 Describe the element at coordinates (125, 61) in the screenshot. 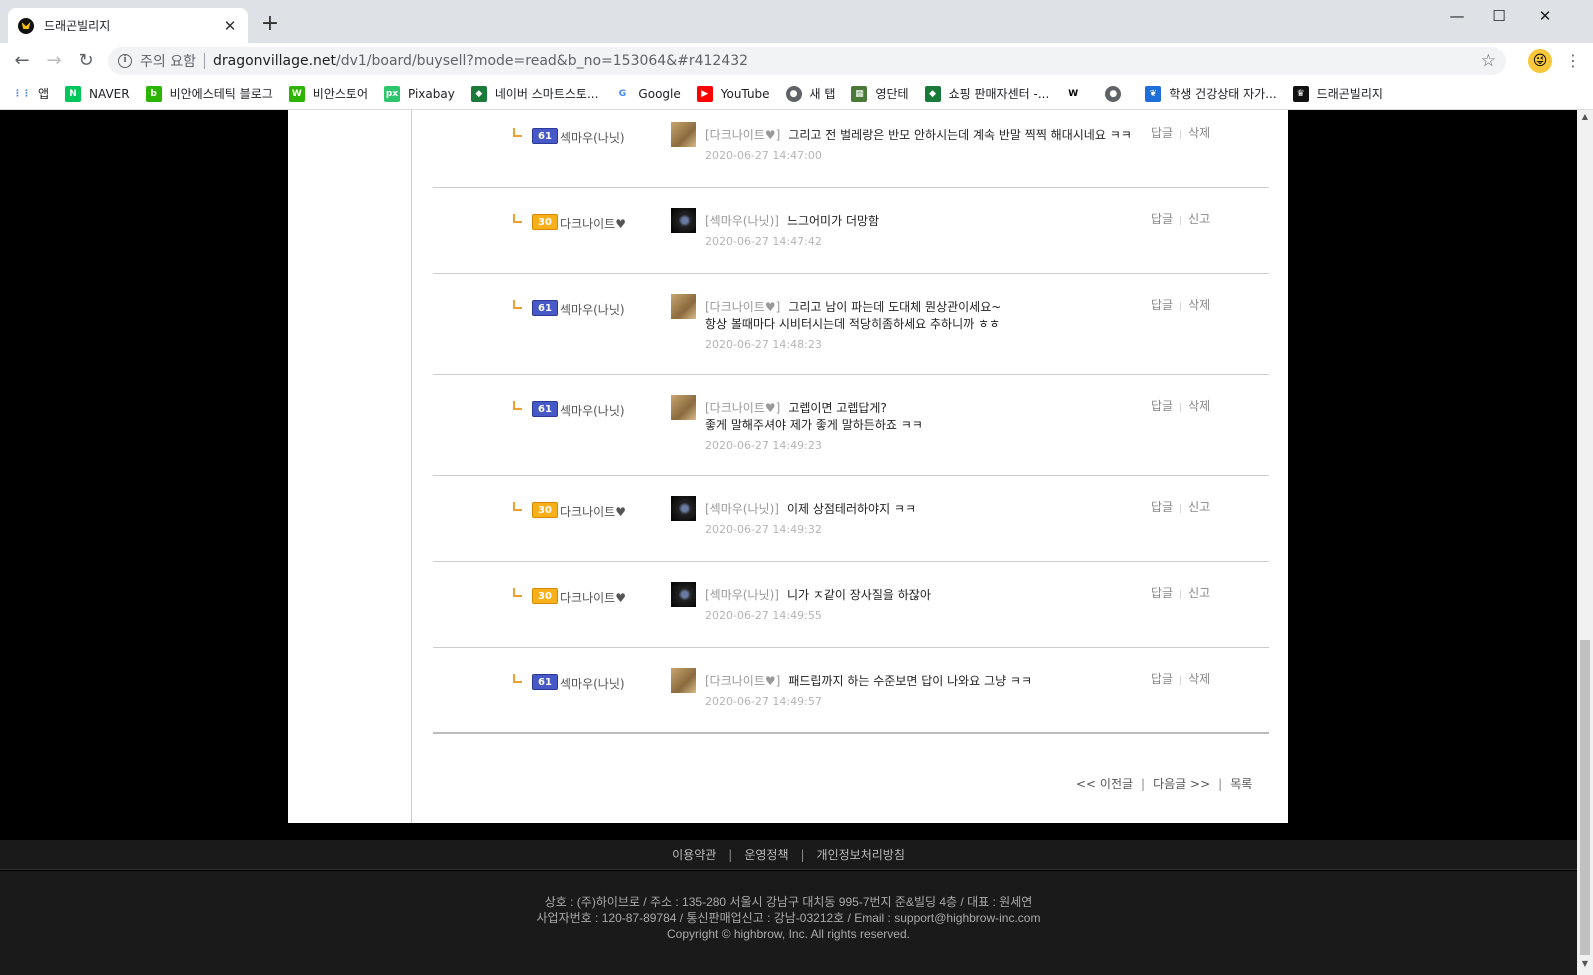

I see `info-icon: i` at that location.